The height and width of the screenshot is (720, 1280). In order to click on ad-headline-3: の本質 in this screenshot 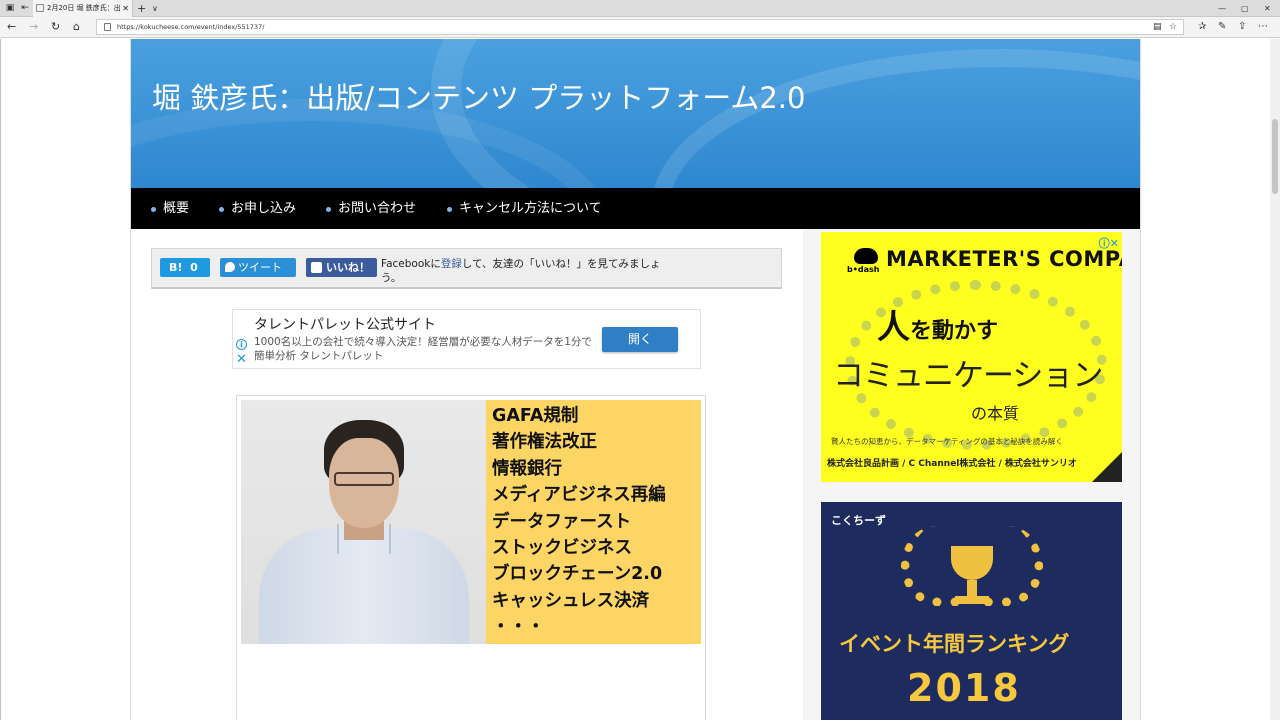, I will do `click(995, 413)`.